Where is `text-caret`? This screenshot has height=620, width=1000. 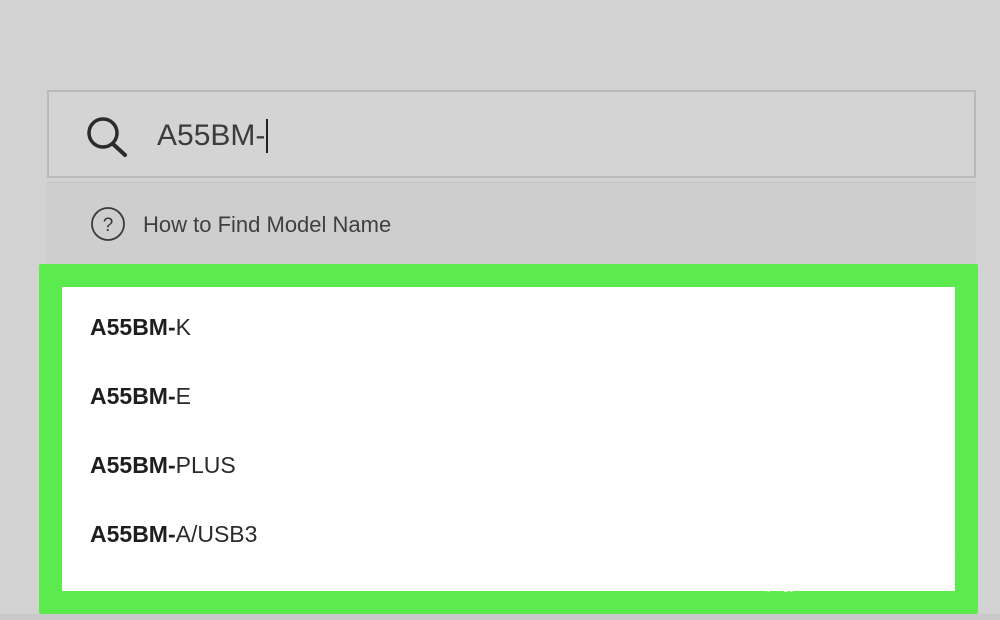 text-caret is located at coordinates (267, 136).